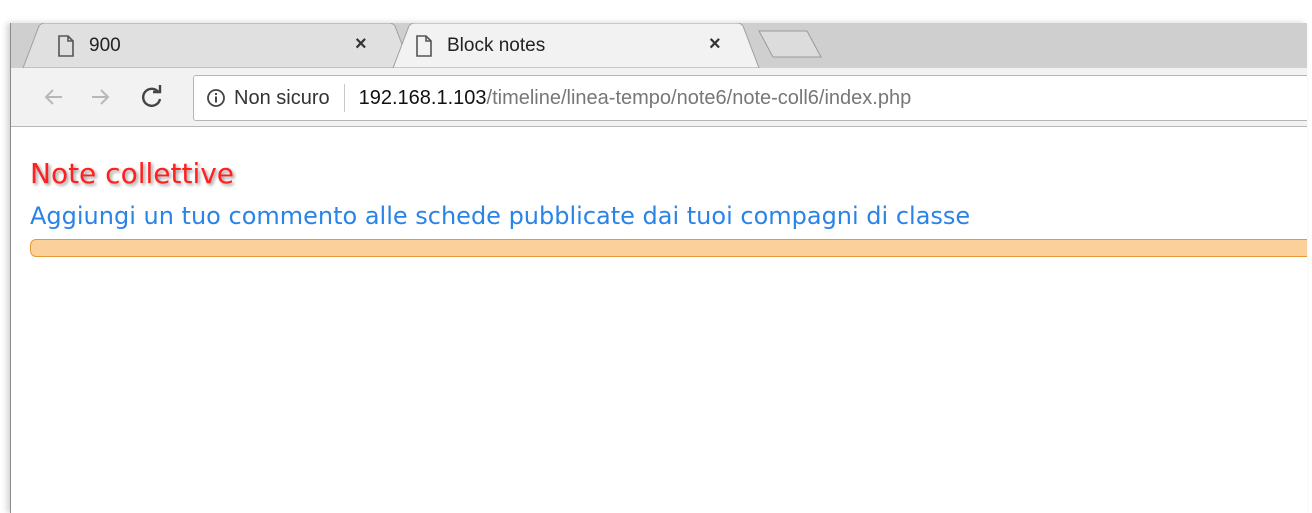 The image size is (1312, 513). I want to click on reload-icon, so click(152, 96).